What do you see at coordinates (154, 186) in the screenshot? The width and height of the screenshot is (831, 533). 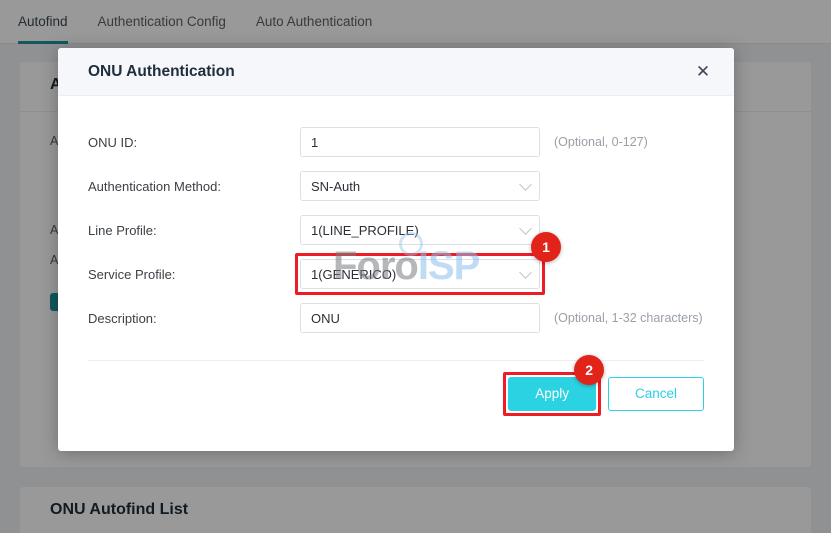 I see `auth-method-label: Authentication Method:` at bounding box center [154, 186].